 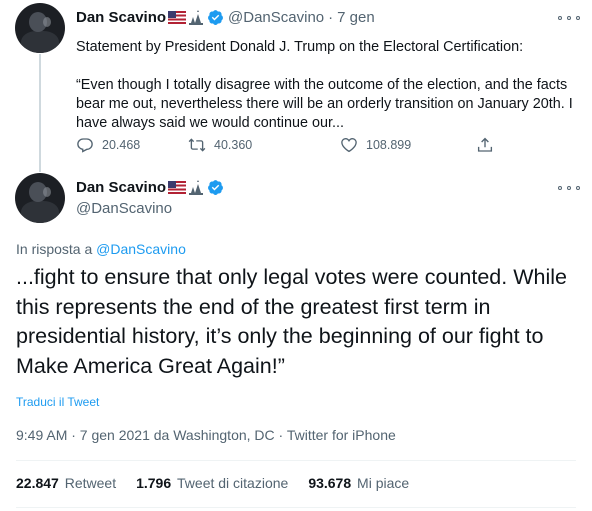 I want to click on reply-prefix: In risposta a, so click(x=54, y=249).